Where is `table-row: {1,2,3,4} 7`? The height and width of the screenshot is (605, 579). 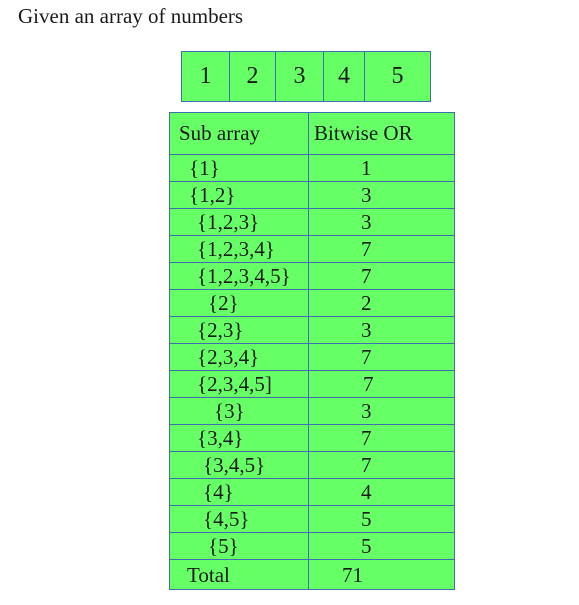 table-row: {1,2,3,4} 7 is located at coordinates (312, 249).